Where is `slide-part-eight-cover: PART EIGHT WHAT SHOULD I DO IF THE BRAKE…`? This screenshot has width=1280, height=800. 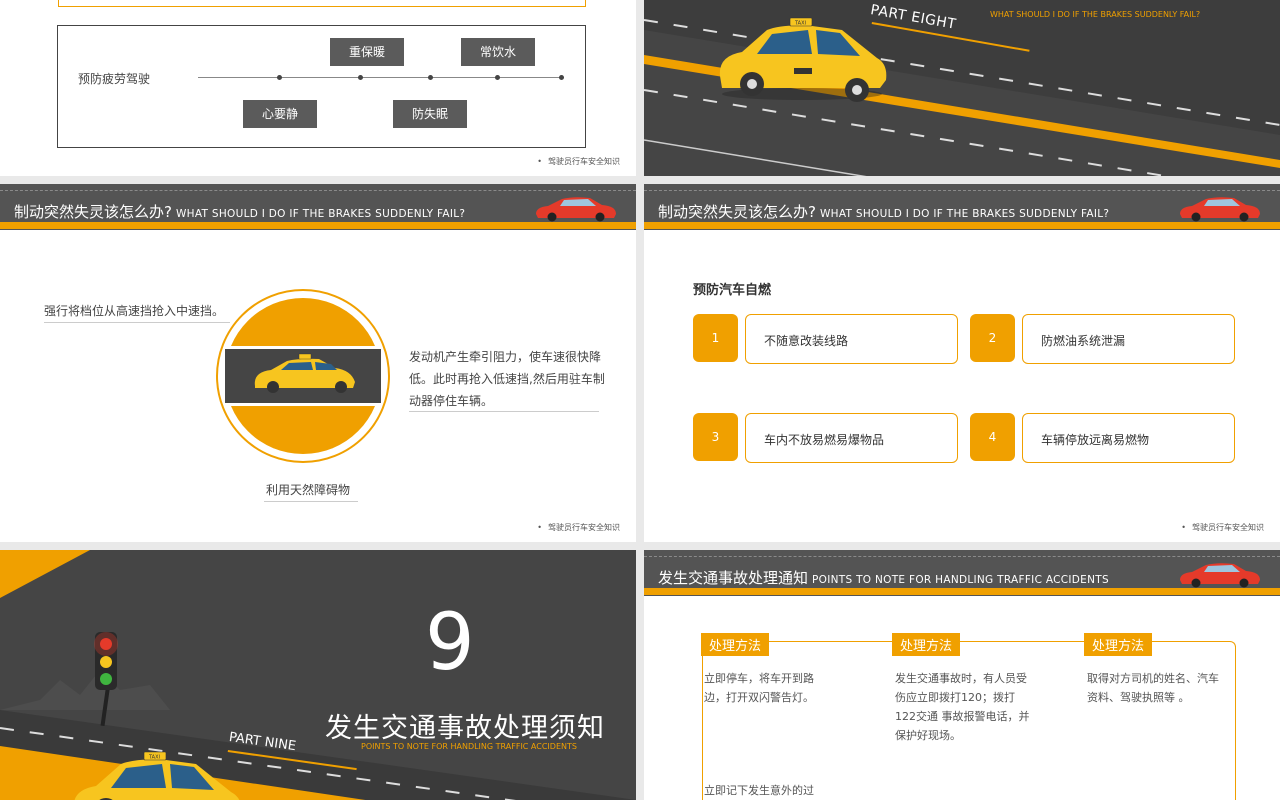 slide-part-eight-cover: PART EIGHT WHAT SHOULD I DO IF THE BRAKE… is located at coordinates (962, 88).